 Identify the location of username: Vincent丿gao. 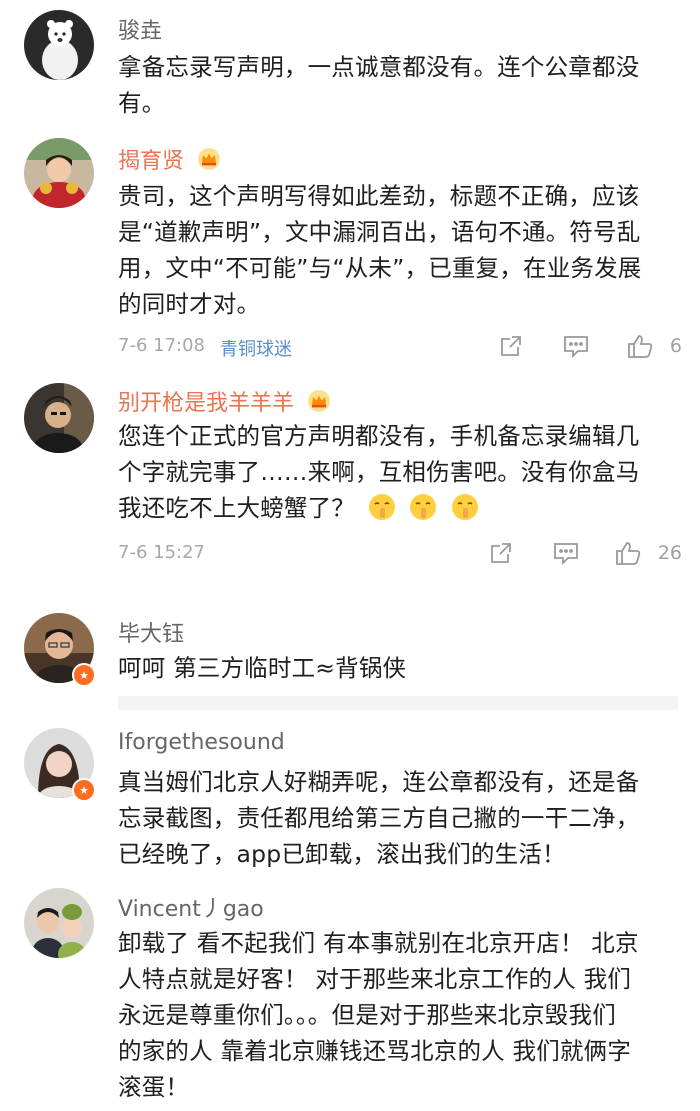
(191, 907).